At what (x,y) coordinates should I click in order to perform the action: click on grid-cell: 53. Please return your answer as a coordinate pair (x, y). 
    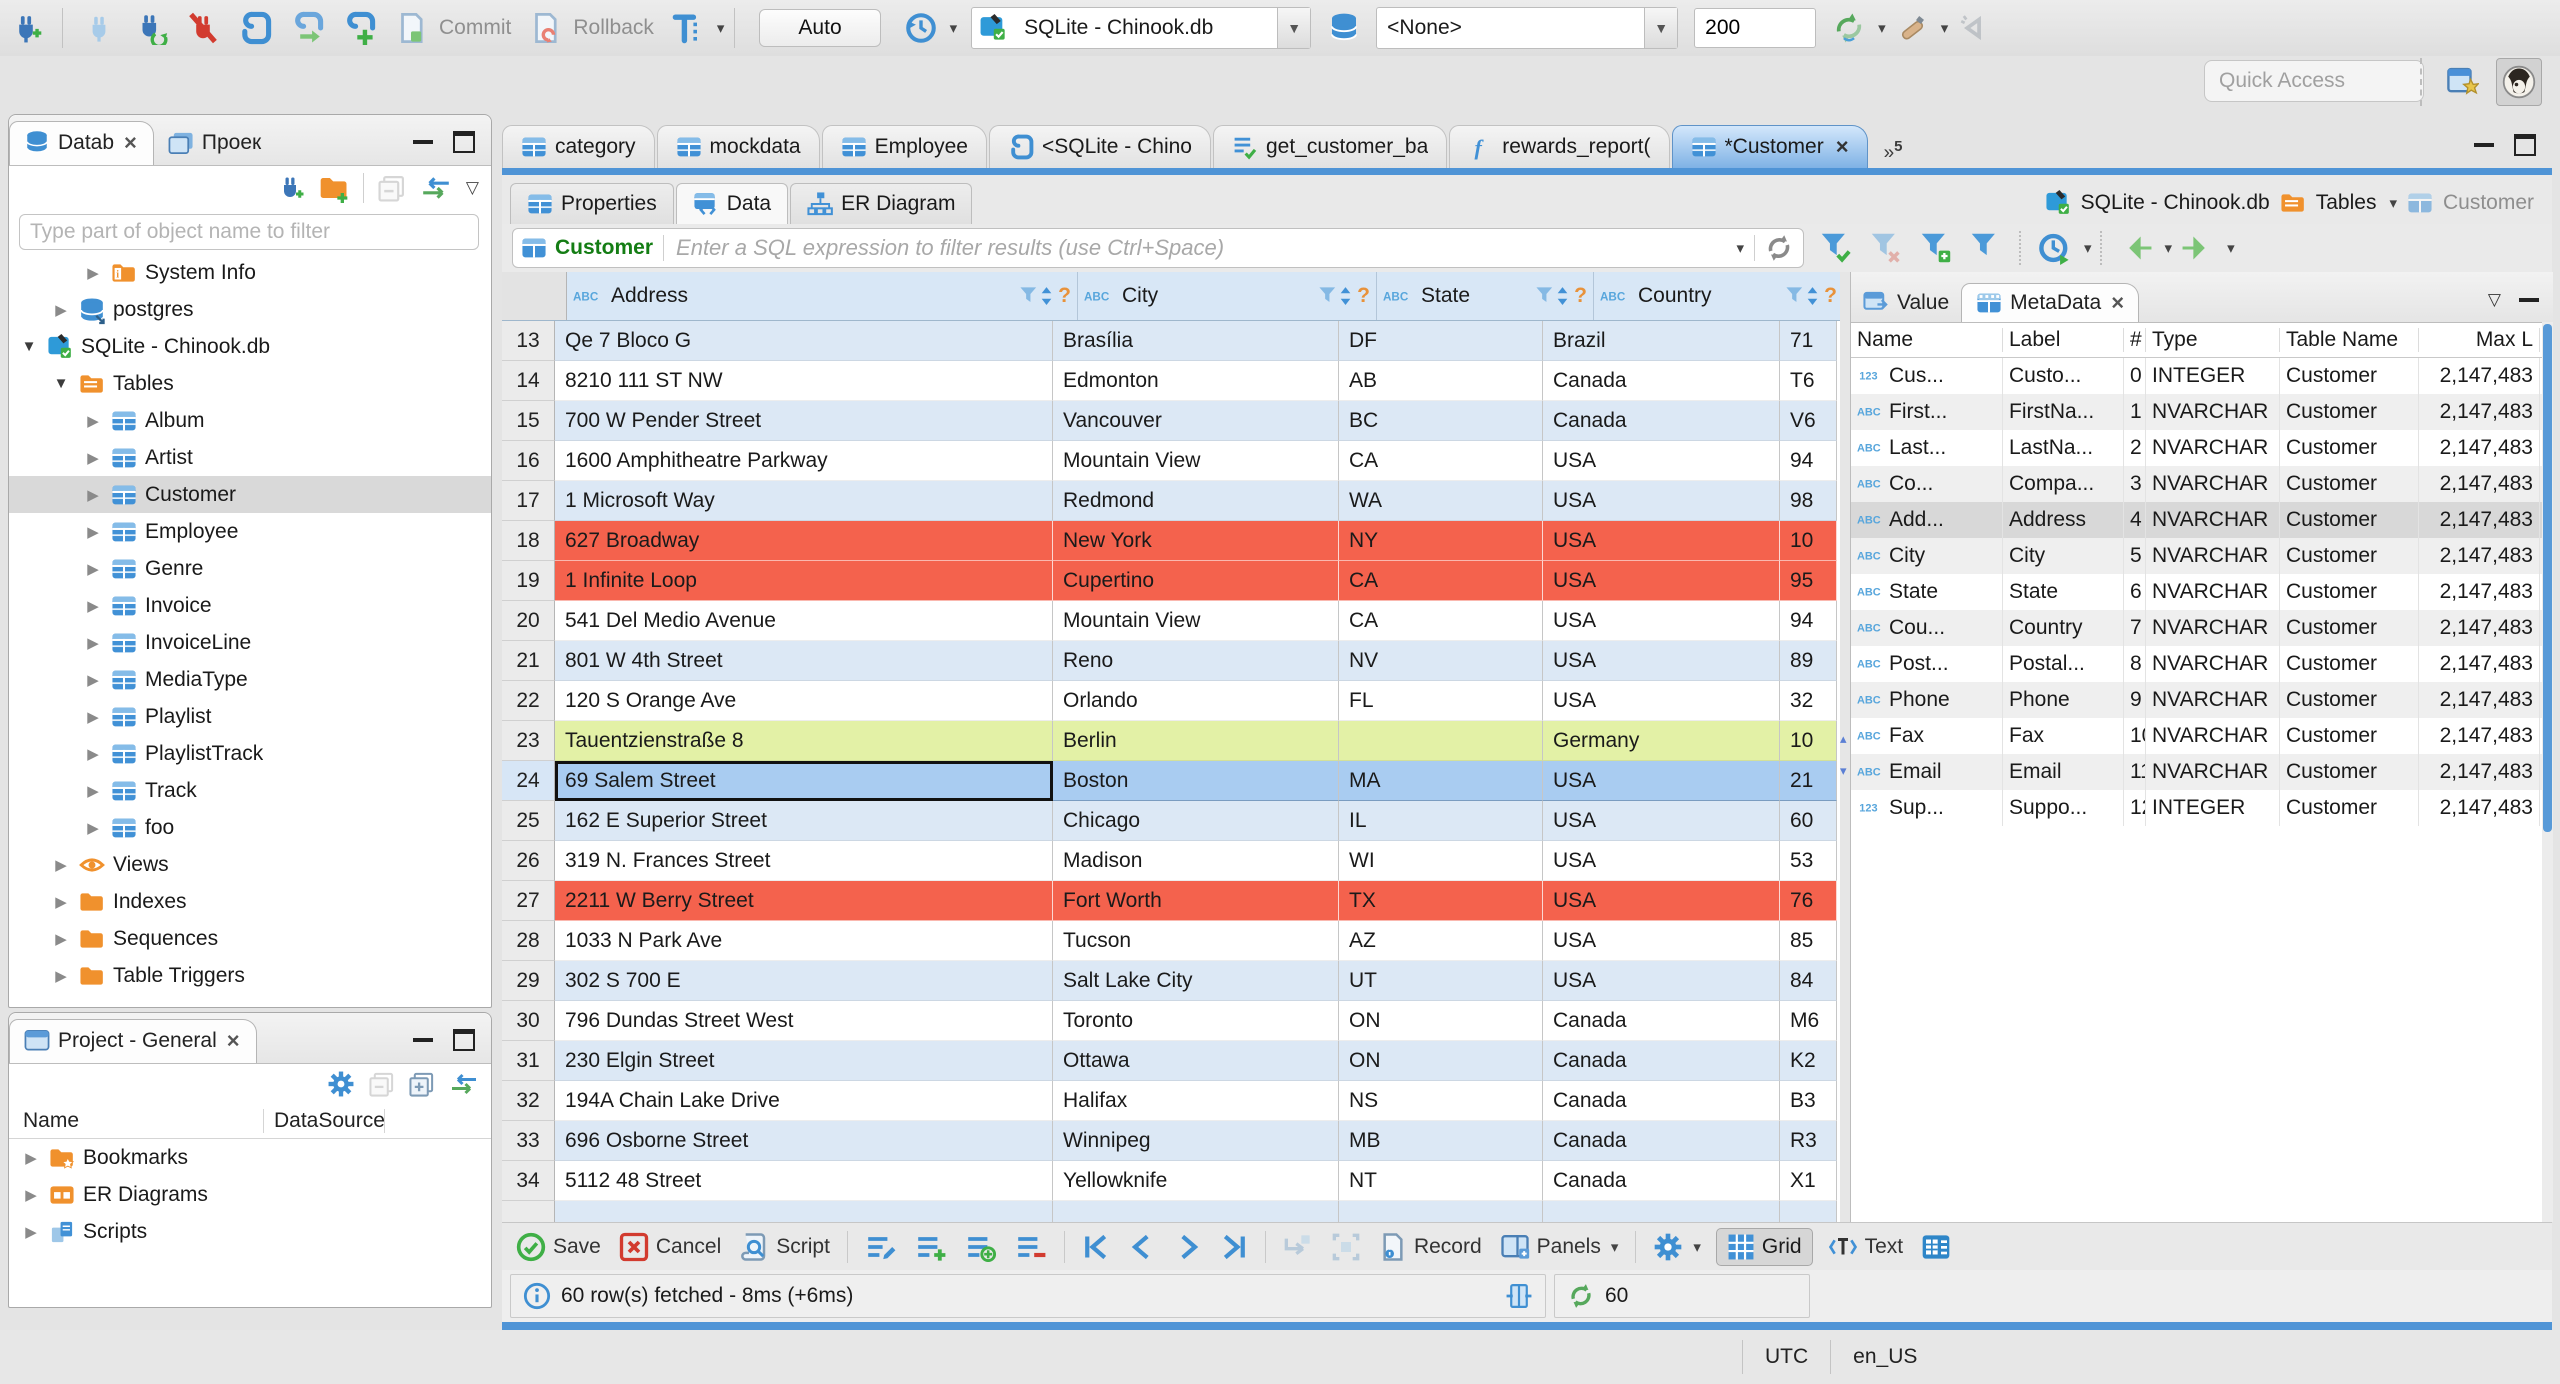
    Looking at the image, I should click on (1808, 861).